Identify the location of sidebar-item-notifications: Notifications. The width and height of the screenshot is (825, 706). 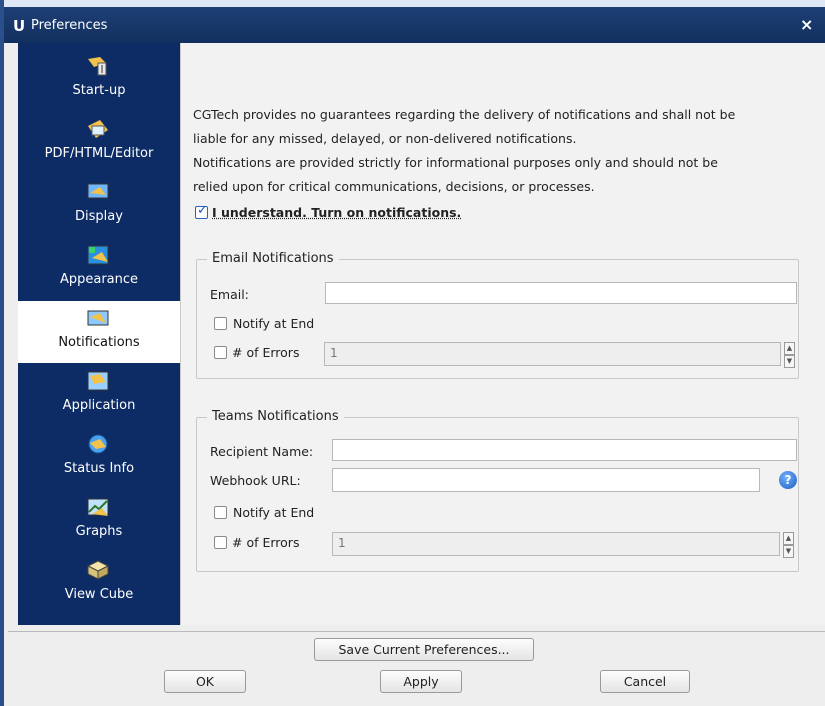
(99, 332).